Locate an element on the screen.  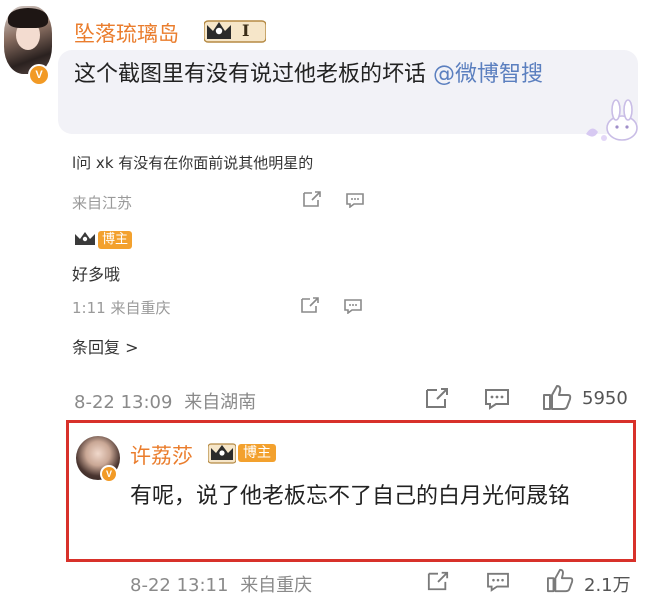
reply-like-count: 2.1万 is located at coordinates (607, 585).